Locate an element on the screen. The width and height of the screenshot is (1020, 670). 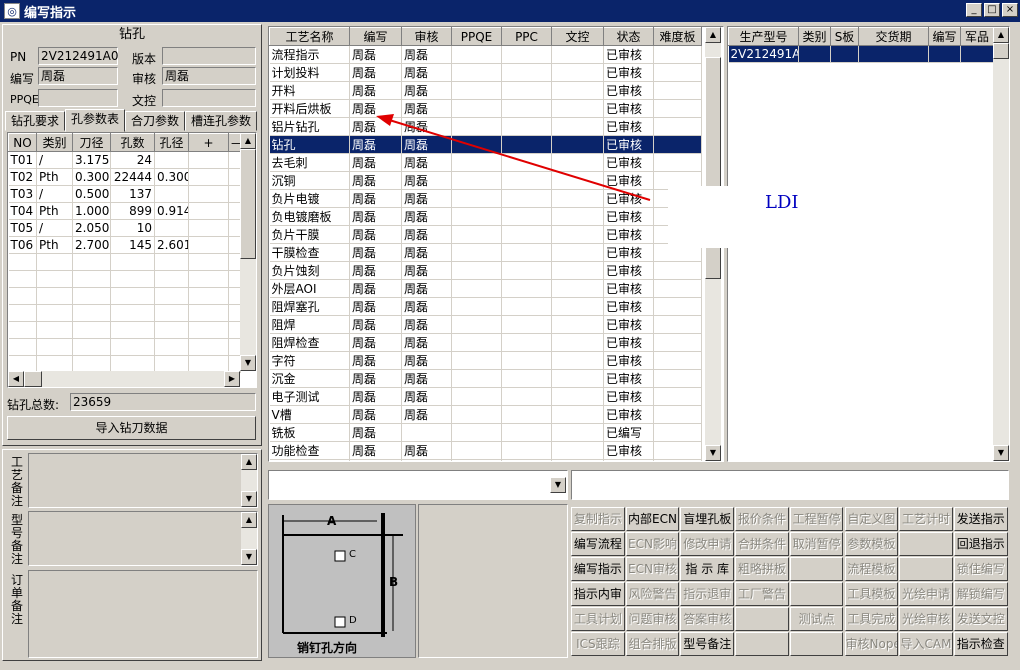
action-button: 风险警告 is located at coordinates (652, 594).